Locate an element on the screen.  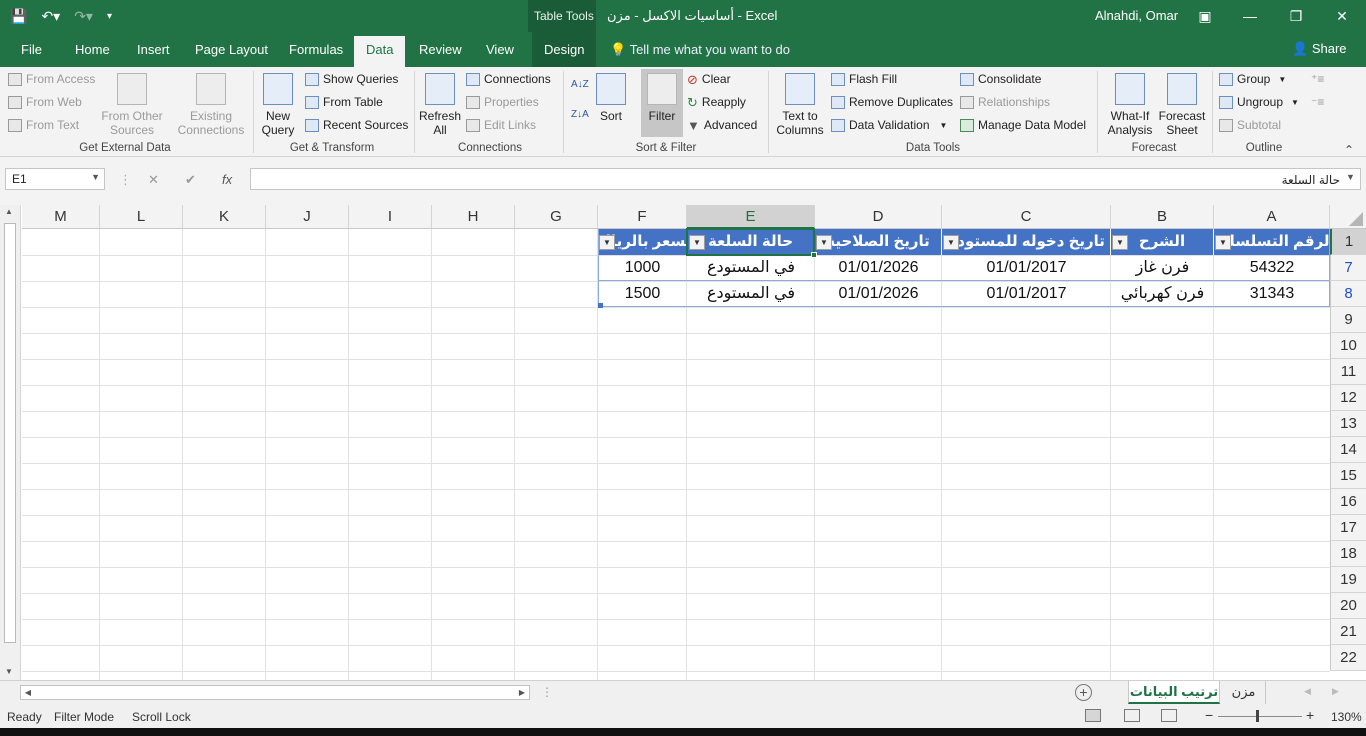
from-web-button: From Web is located at coordinates (45, 102).